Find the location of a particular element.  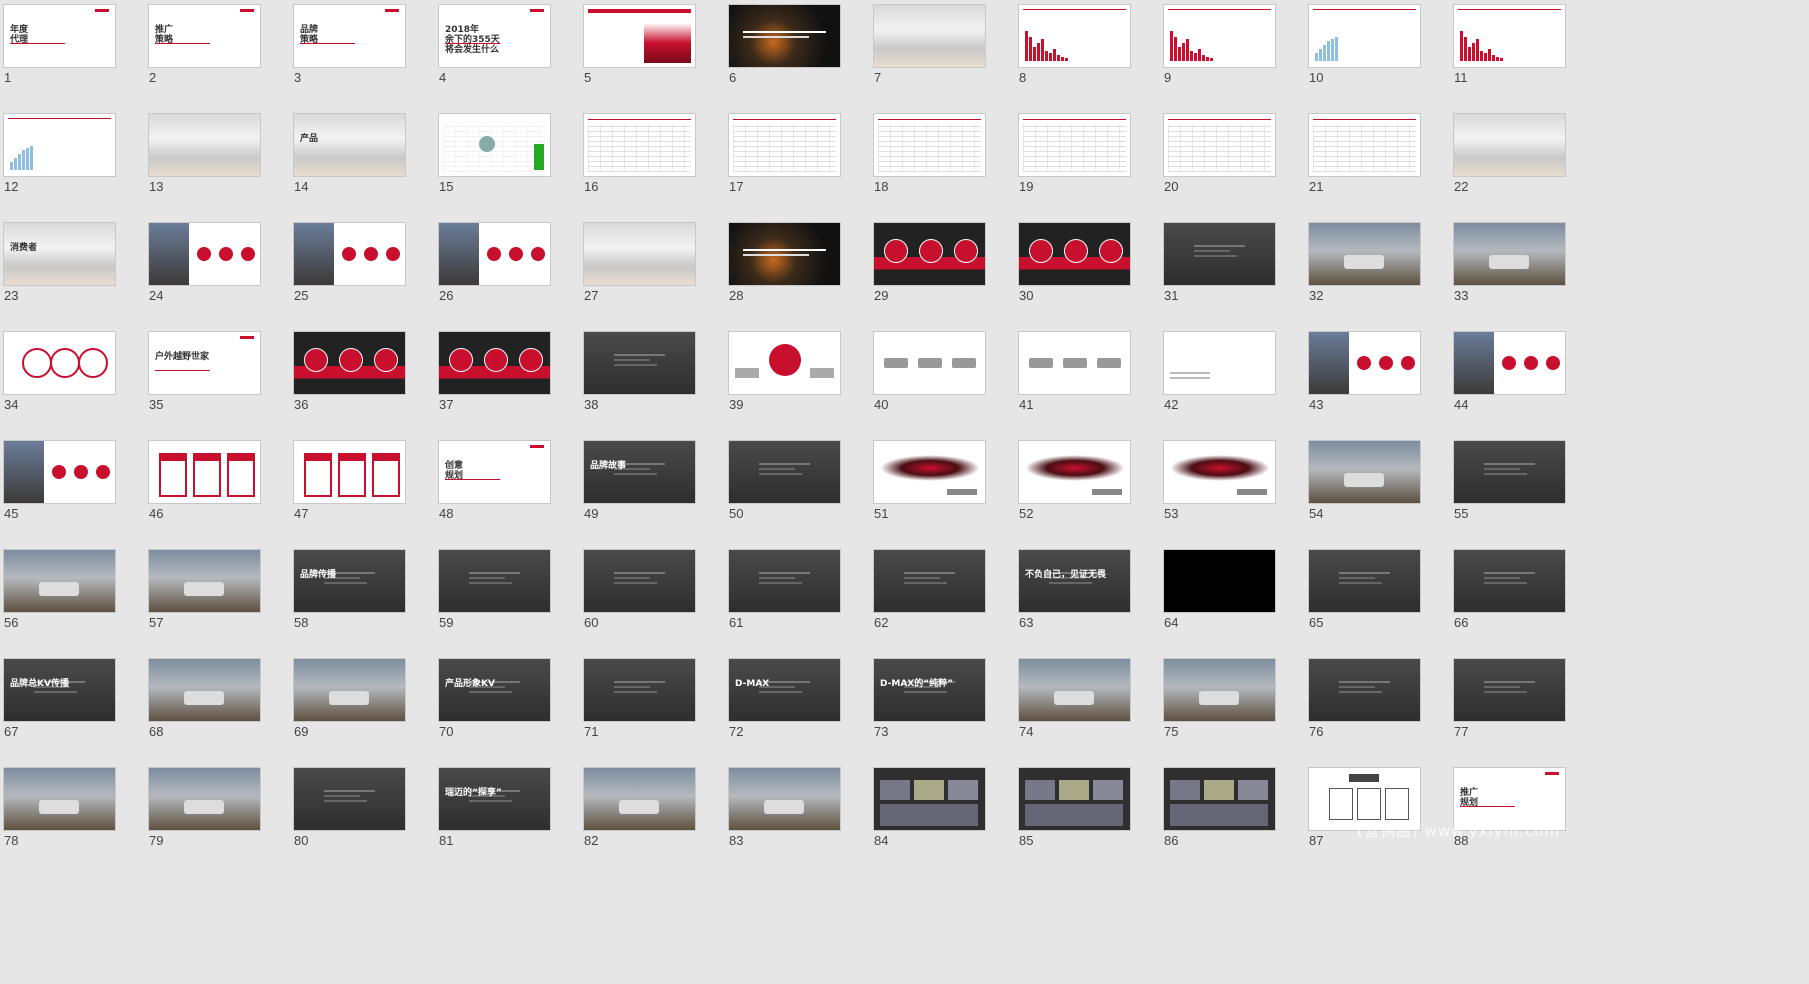

slide-thumbnail: 71 is located at coordinates (652, 708).